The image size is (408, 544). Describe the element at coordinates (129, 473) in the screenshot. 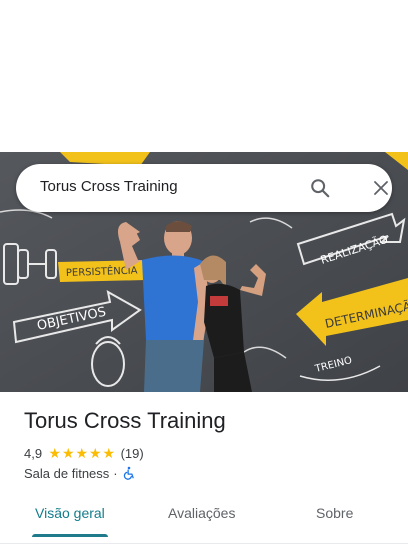

I see `wheelchair-accessible-icon` at that location.